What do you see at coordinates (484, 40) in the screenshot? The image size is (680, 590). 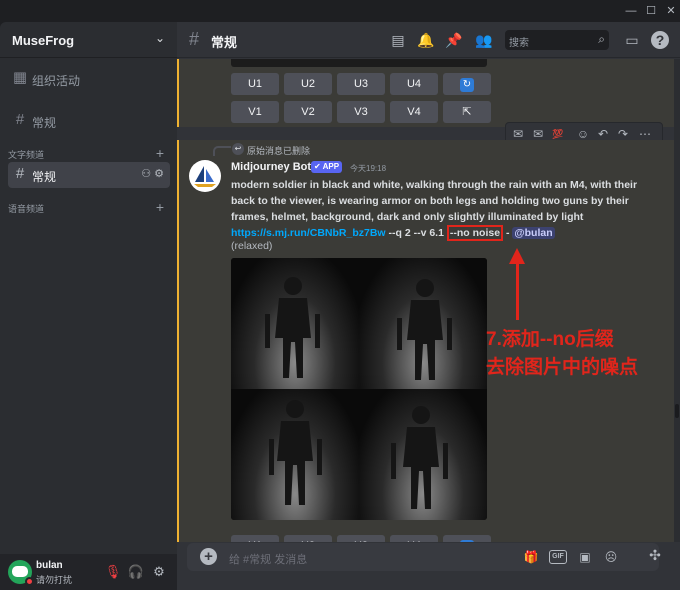 I see `members-icon: 👥` at bounding box center [484, 40].